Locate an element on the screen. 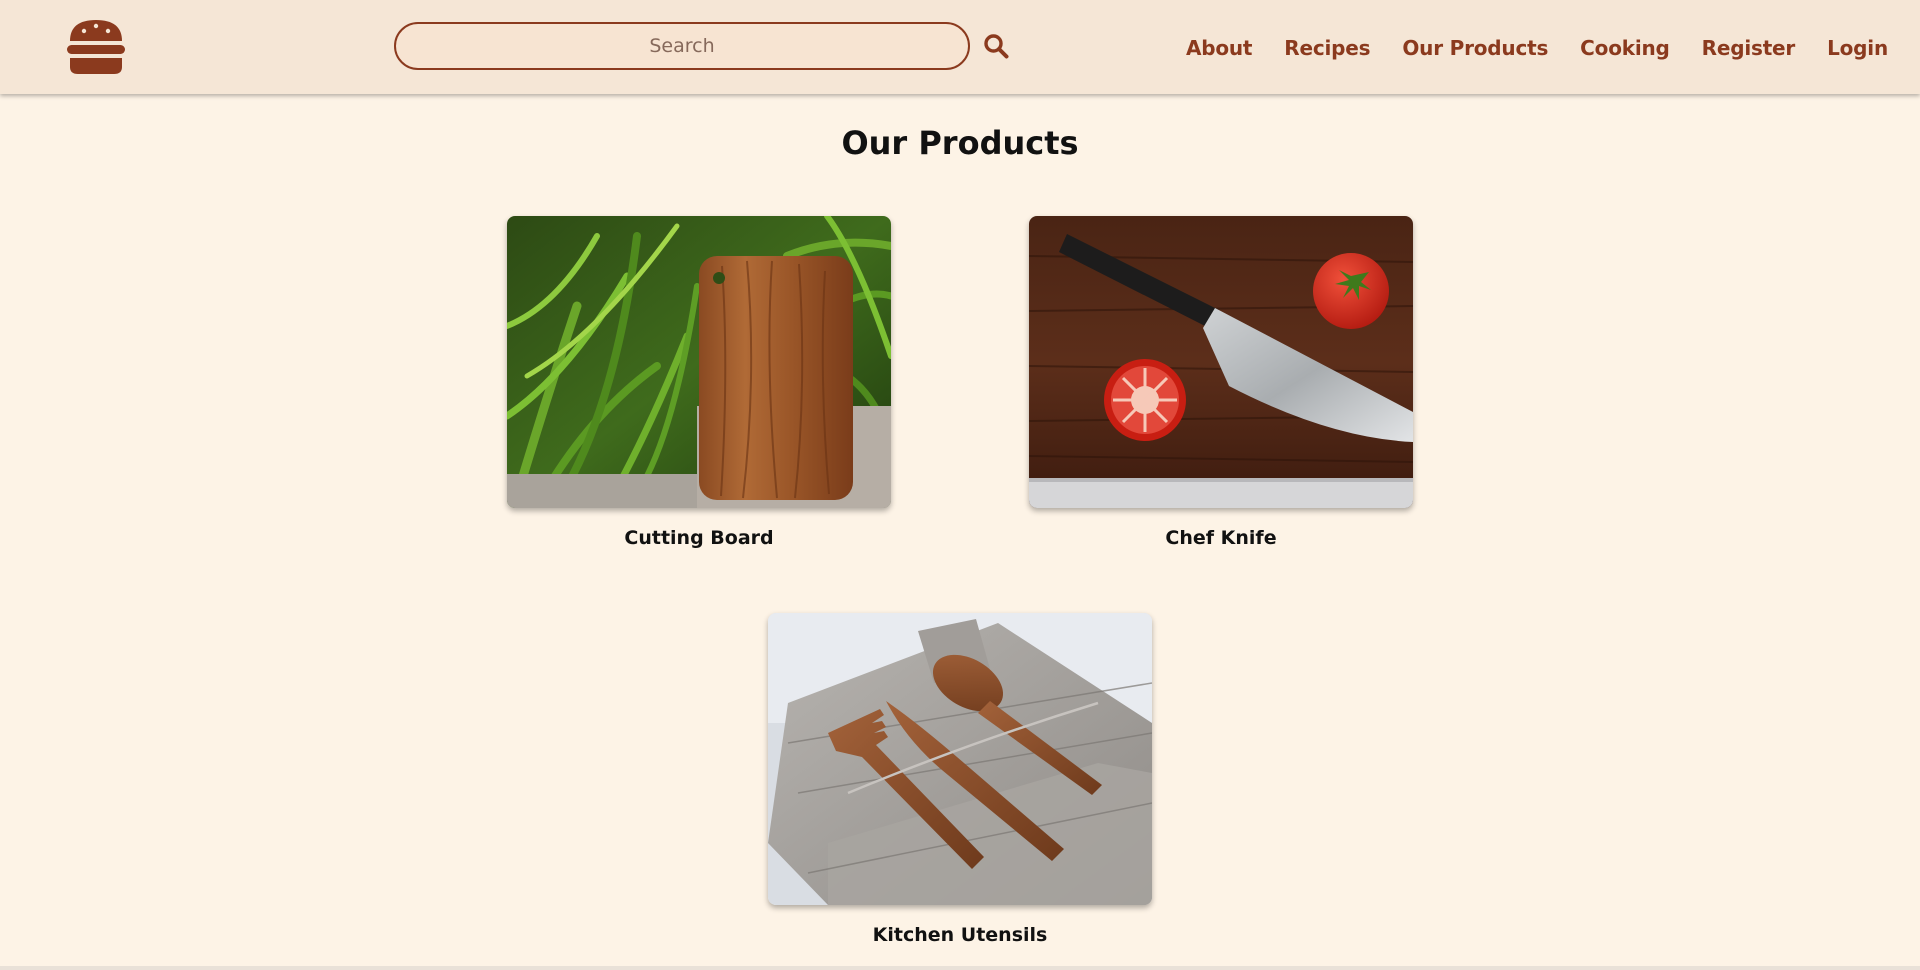 This screenshot has height=970, width=1920. product-name: Cutting Board is located at coordinates (699, 538).